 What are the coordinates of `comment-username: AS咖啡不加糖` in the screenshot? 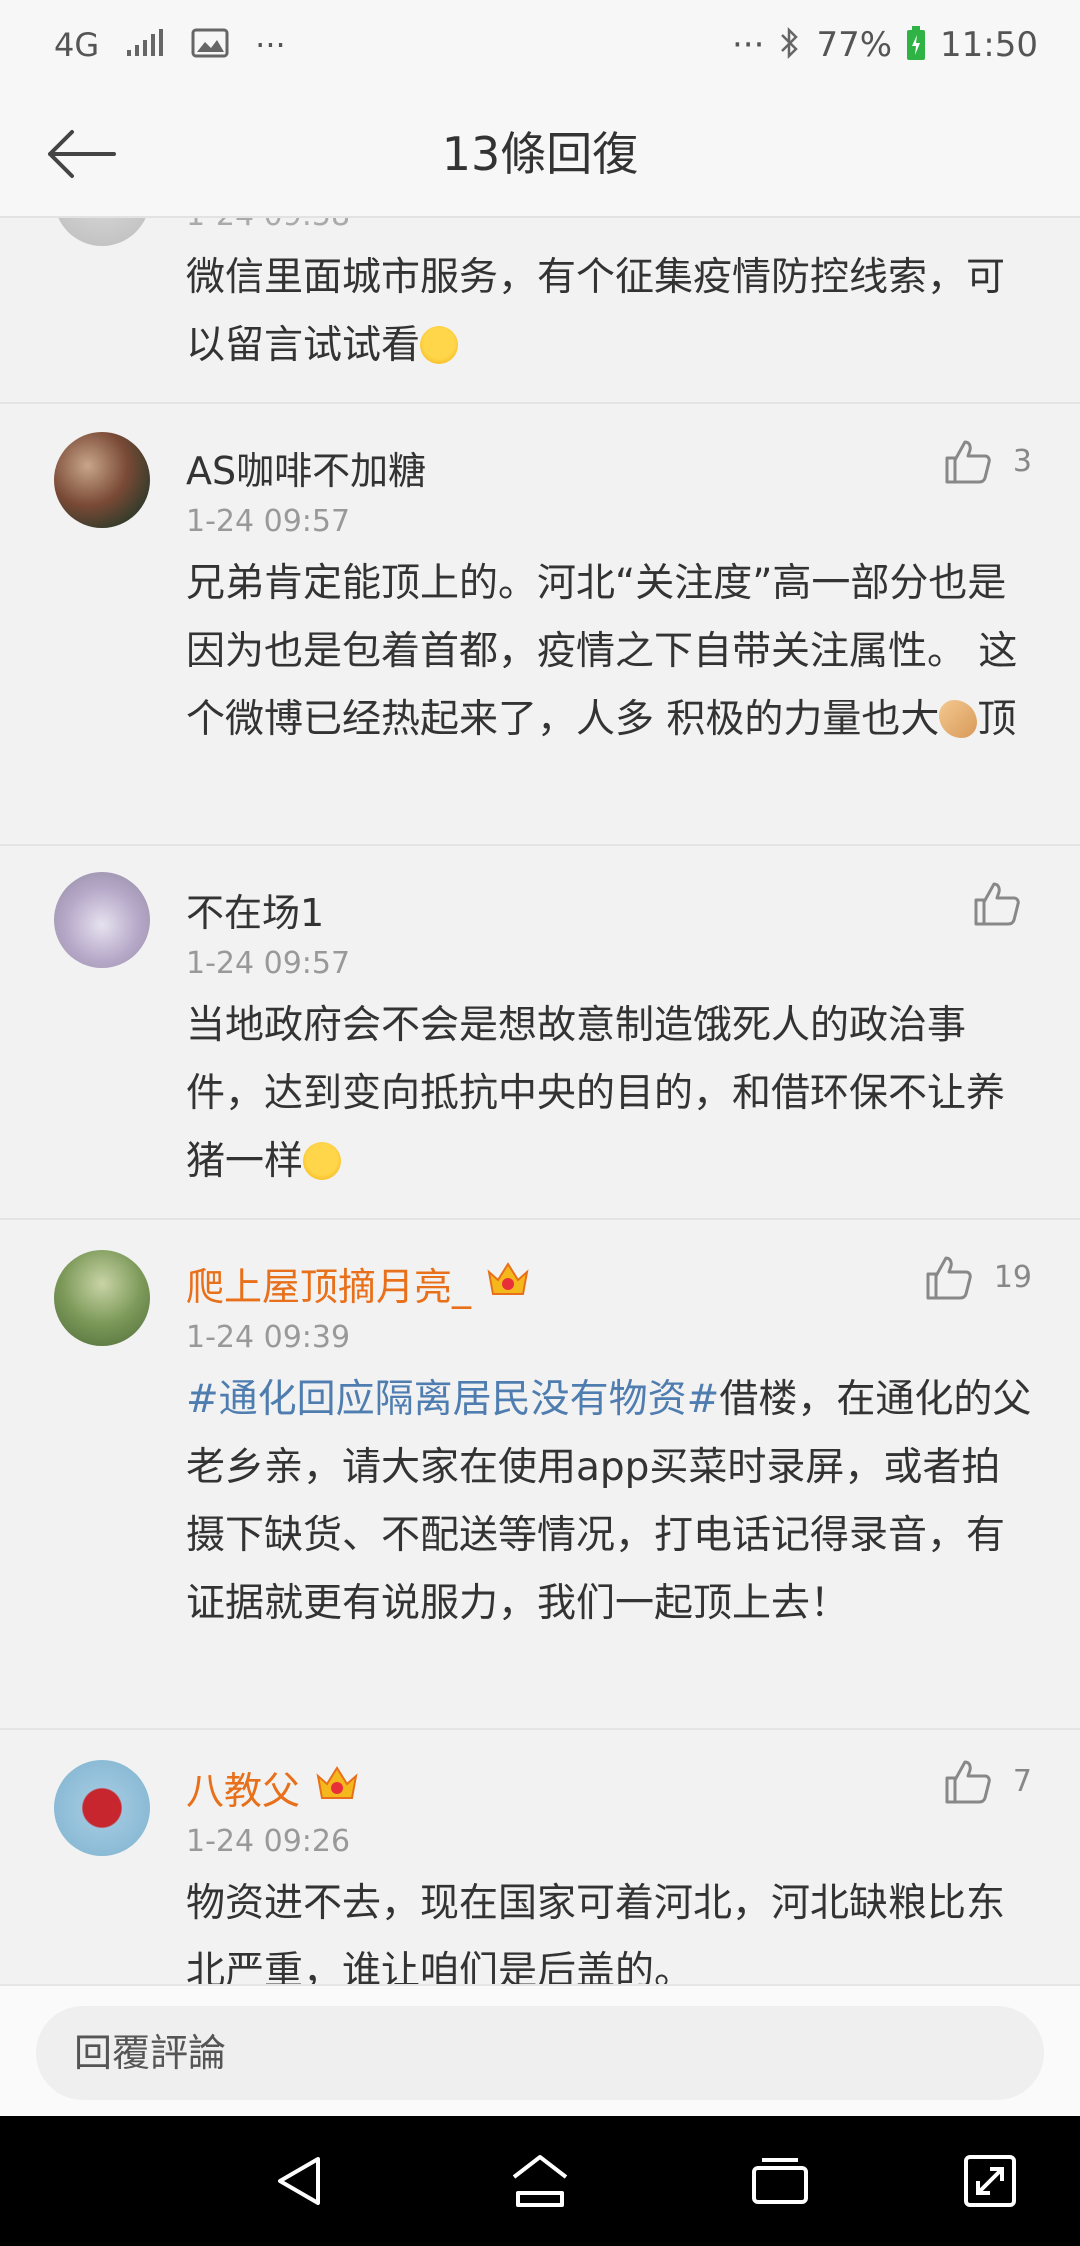 It's located at (306, 467).